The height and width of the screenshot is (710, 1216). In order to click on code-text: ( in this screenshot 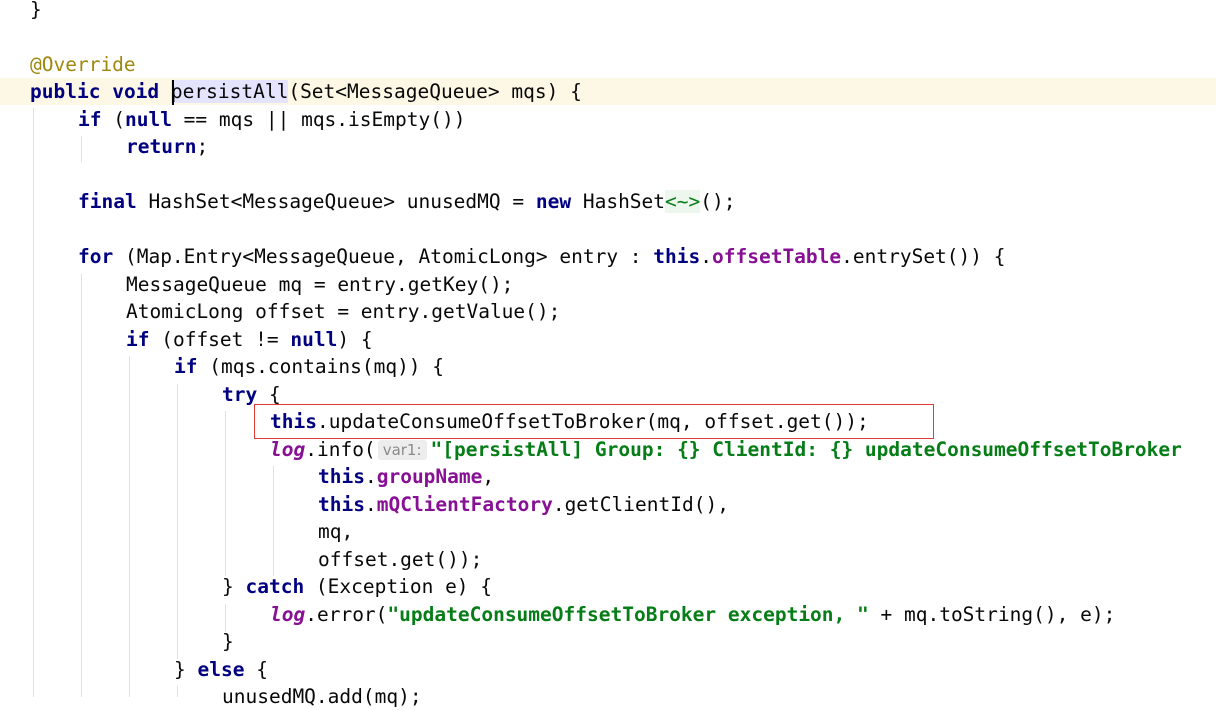, I will do `click(113, 119)`.